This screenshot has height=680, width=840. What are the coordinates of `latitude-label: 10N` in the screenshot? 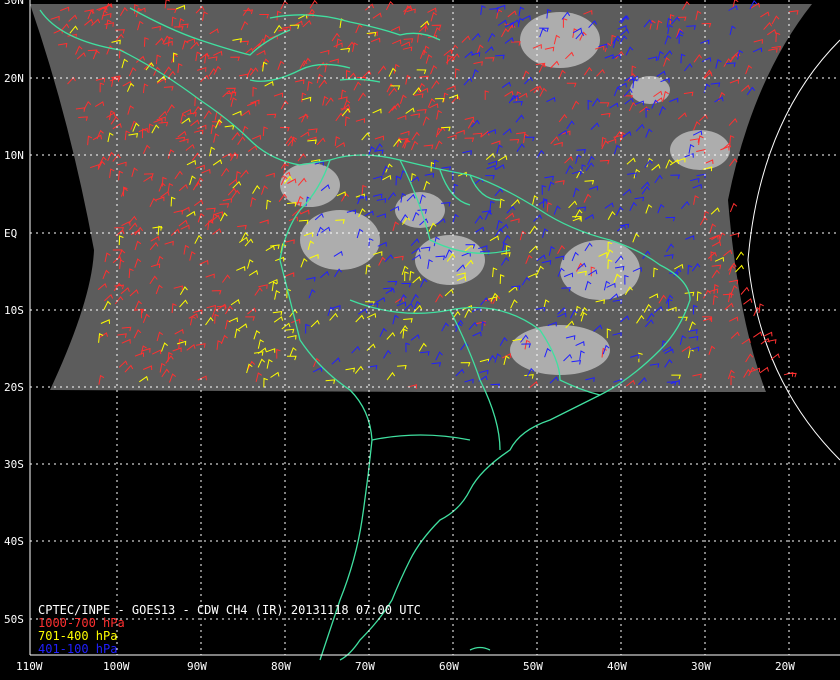 It's located at (14, 155).